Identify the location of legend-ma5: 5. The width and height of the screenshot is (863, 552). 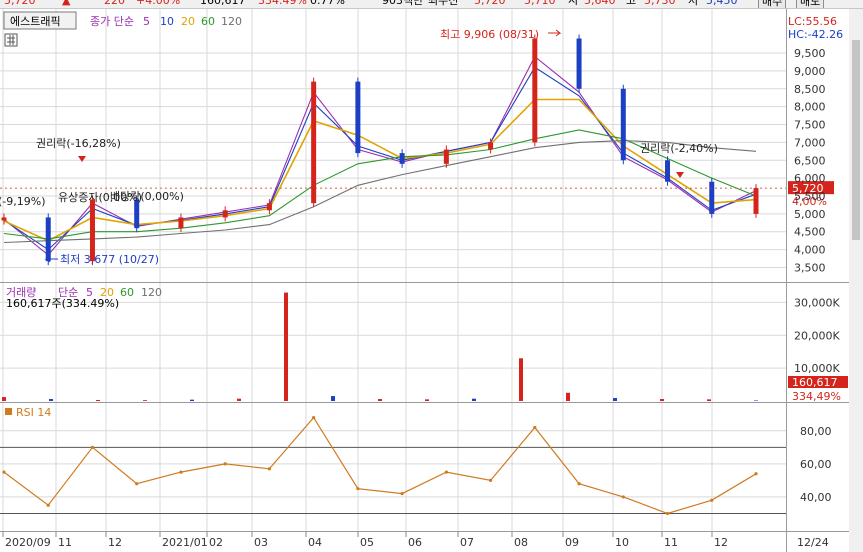
(146, 21).